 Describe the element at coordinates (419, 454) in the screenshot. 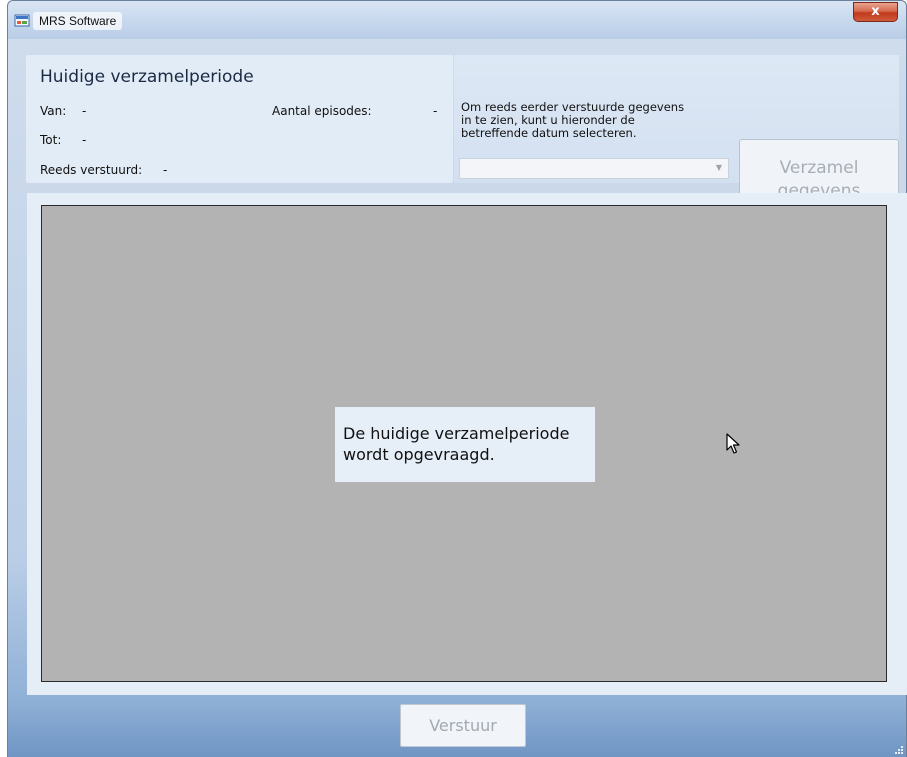

I see `loading-message-line: wordt opgevraagd.` at that location.